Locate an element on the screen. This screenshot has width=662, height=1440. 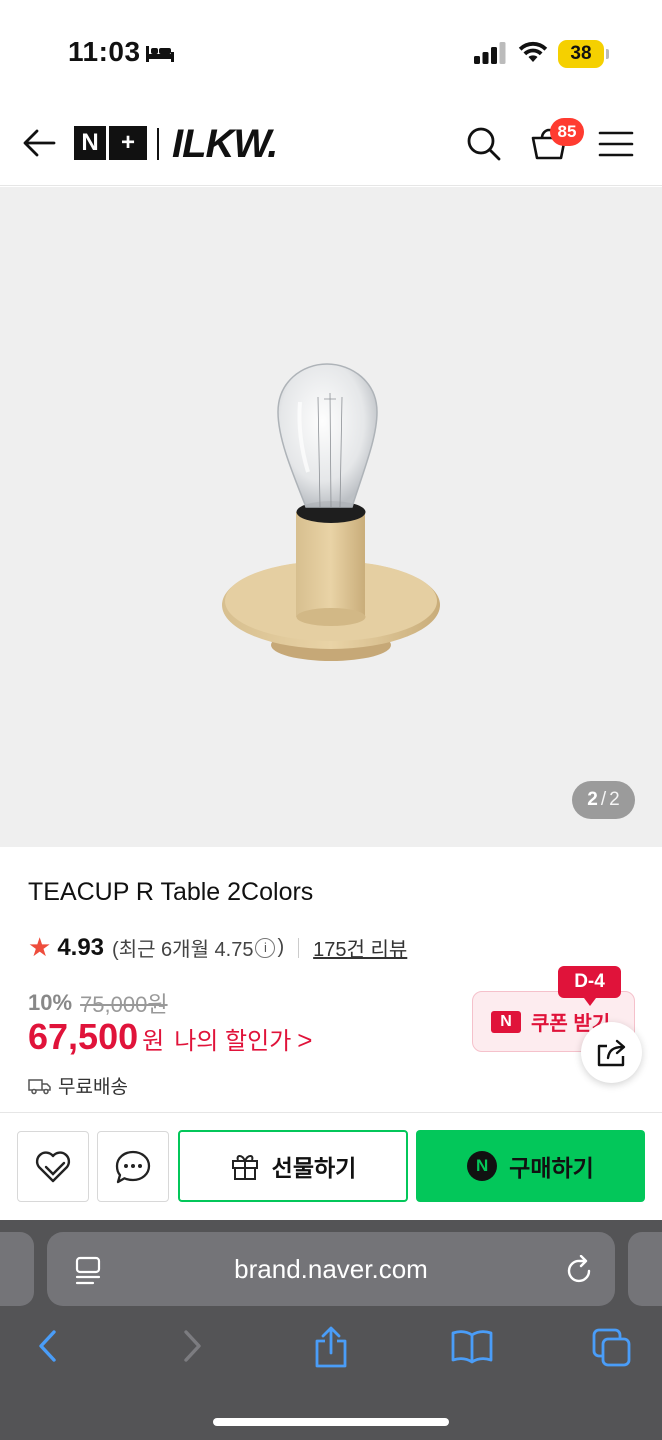
discount-percent: 10% is located at coordinates (50, 1002).